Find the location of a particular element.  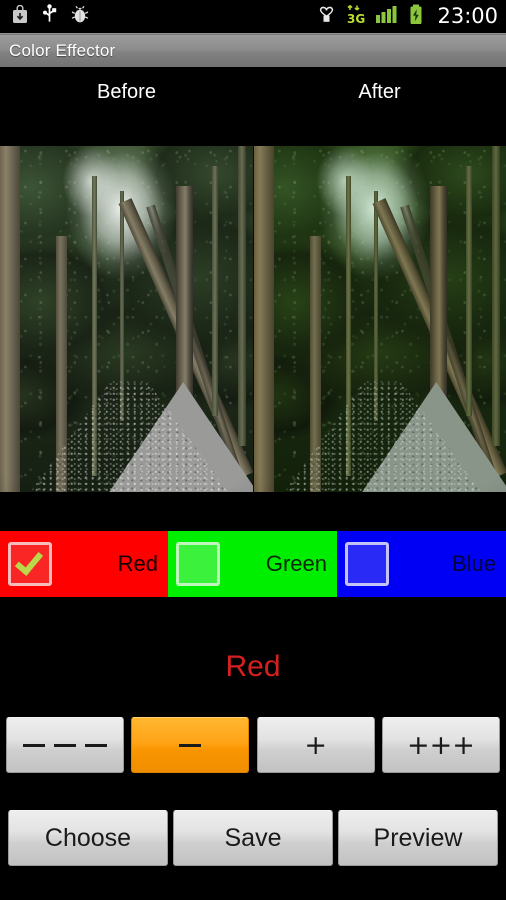

red-checkbox is located at coordinates (30, 564).